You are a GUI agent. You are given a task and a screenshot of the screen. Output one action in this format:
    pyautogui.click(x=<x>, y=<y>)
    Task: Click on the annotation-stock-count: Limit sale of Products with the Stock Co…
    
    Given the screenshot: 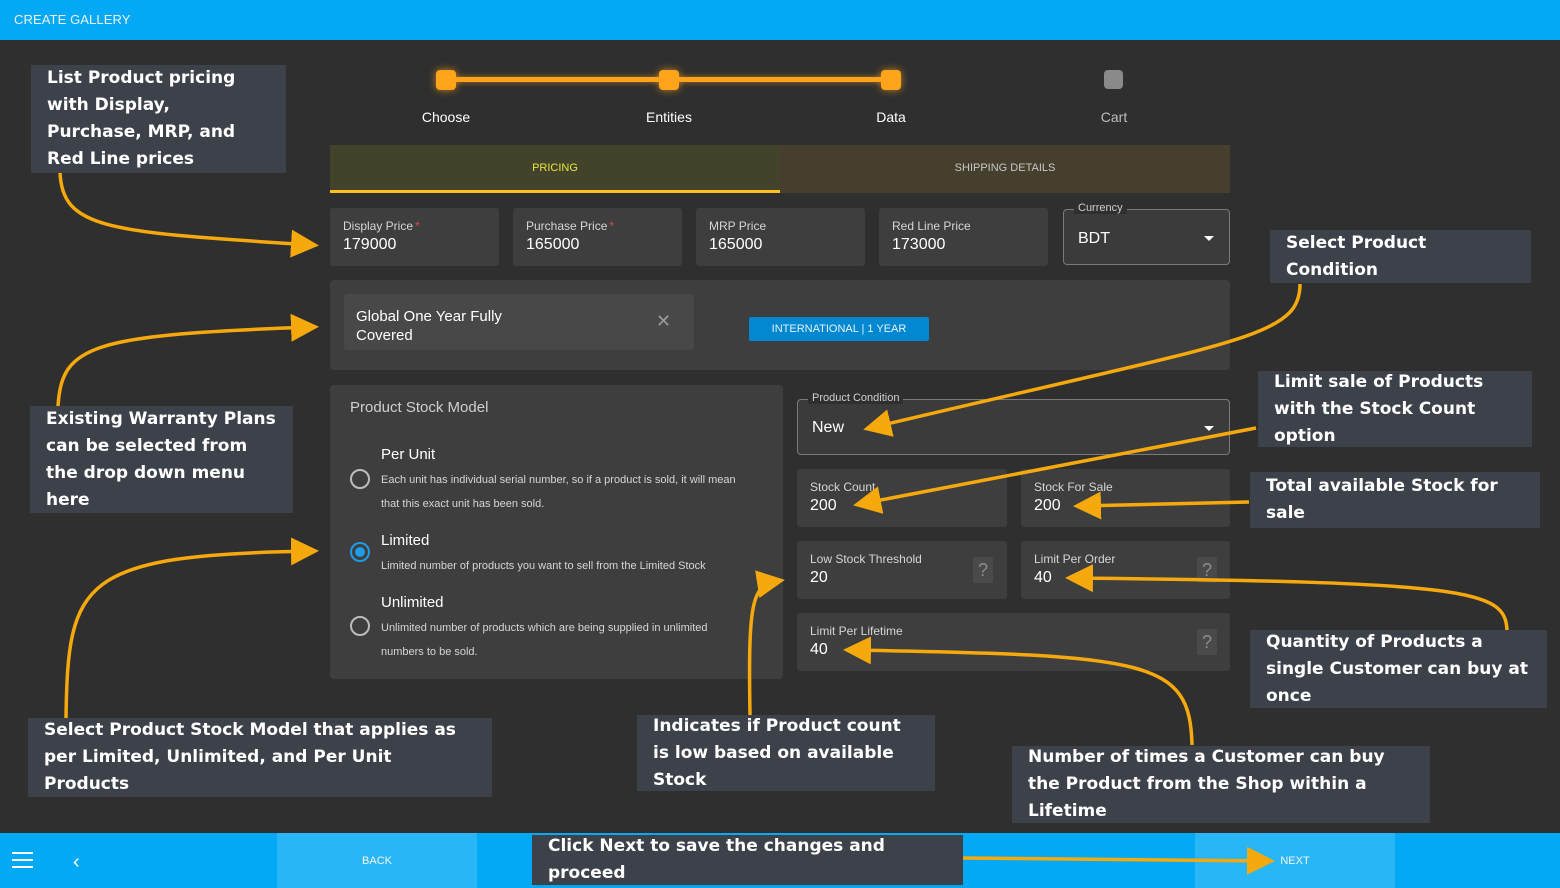 What is the action you would take?
    pyautogui.click(x=1395, y=409)
    